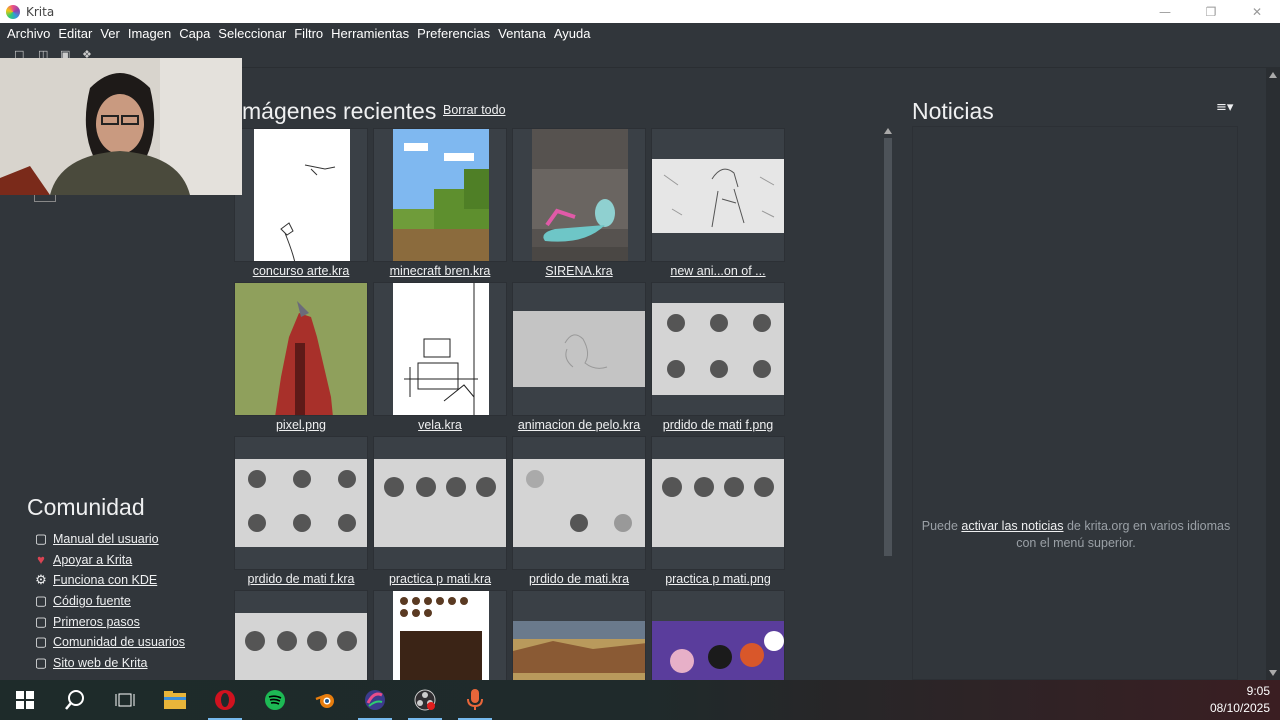 Image resolution: width=1280 pixels, height=720 pixels. What do you see at coordinates (100, 663) in the screenshot?
I see `link-label: Sito web de Krita` at bounding box center [100, 663].